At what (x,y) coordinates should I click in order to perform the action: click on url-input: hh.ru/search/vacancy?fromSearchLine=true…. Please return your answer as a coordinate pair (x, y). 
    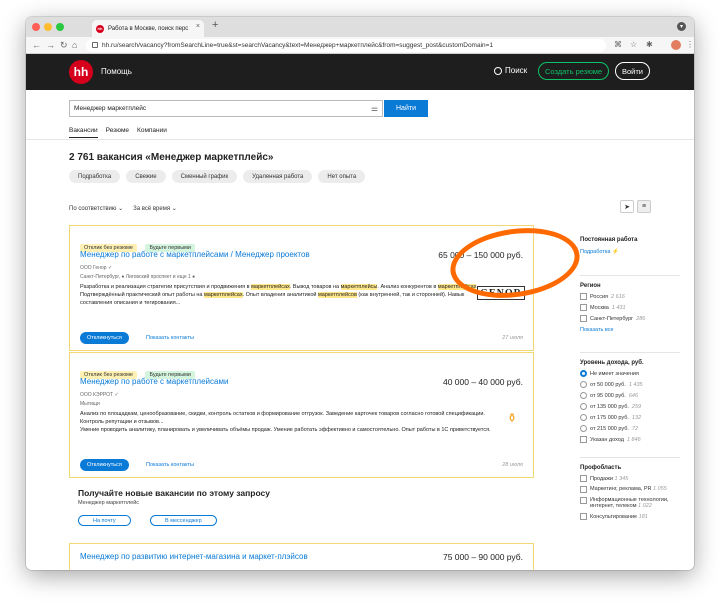
    Looking at the image, I should click on (346, 45).